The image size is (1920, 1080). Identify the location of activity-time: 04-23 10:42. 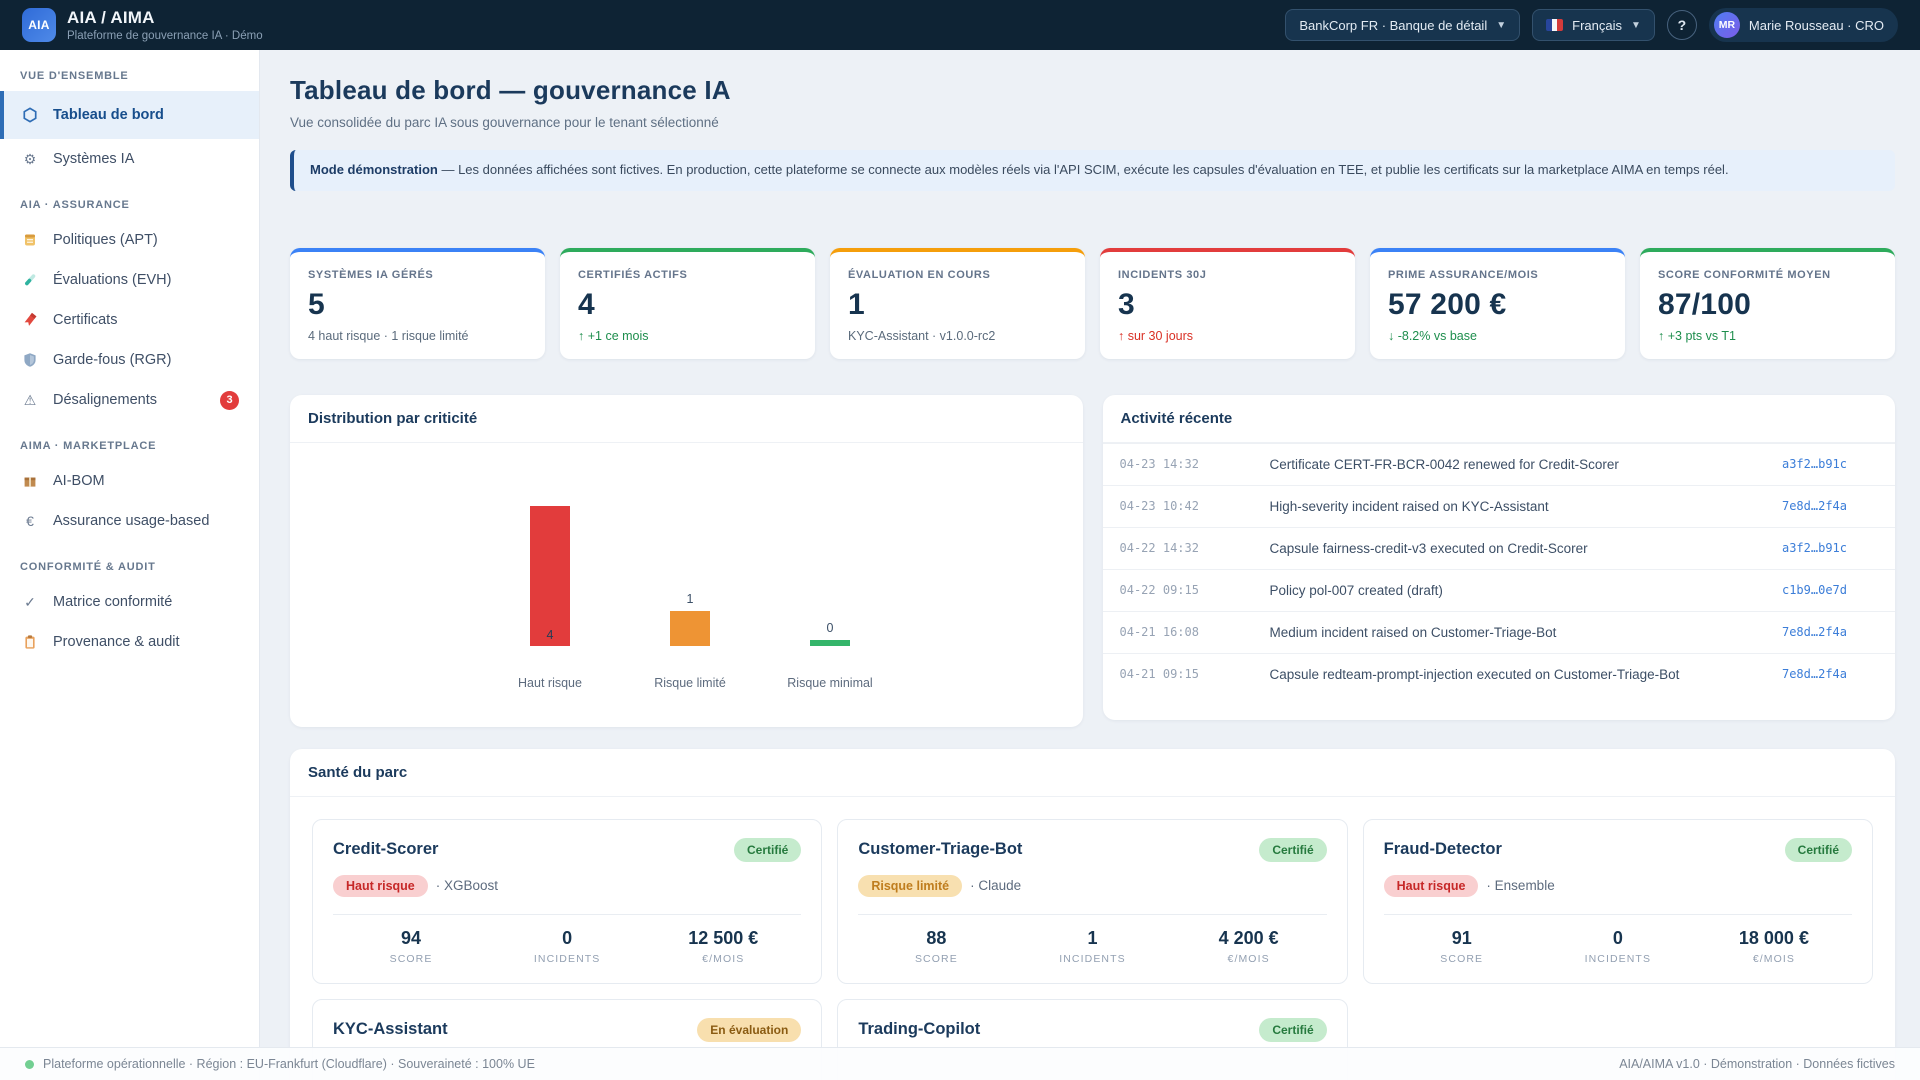
(1159, 506).